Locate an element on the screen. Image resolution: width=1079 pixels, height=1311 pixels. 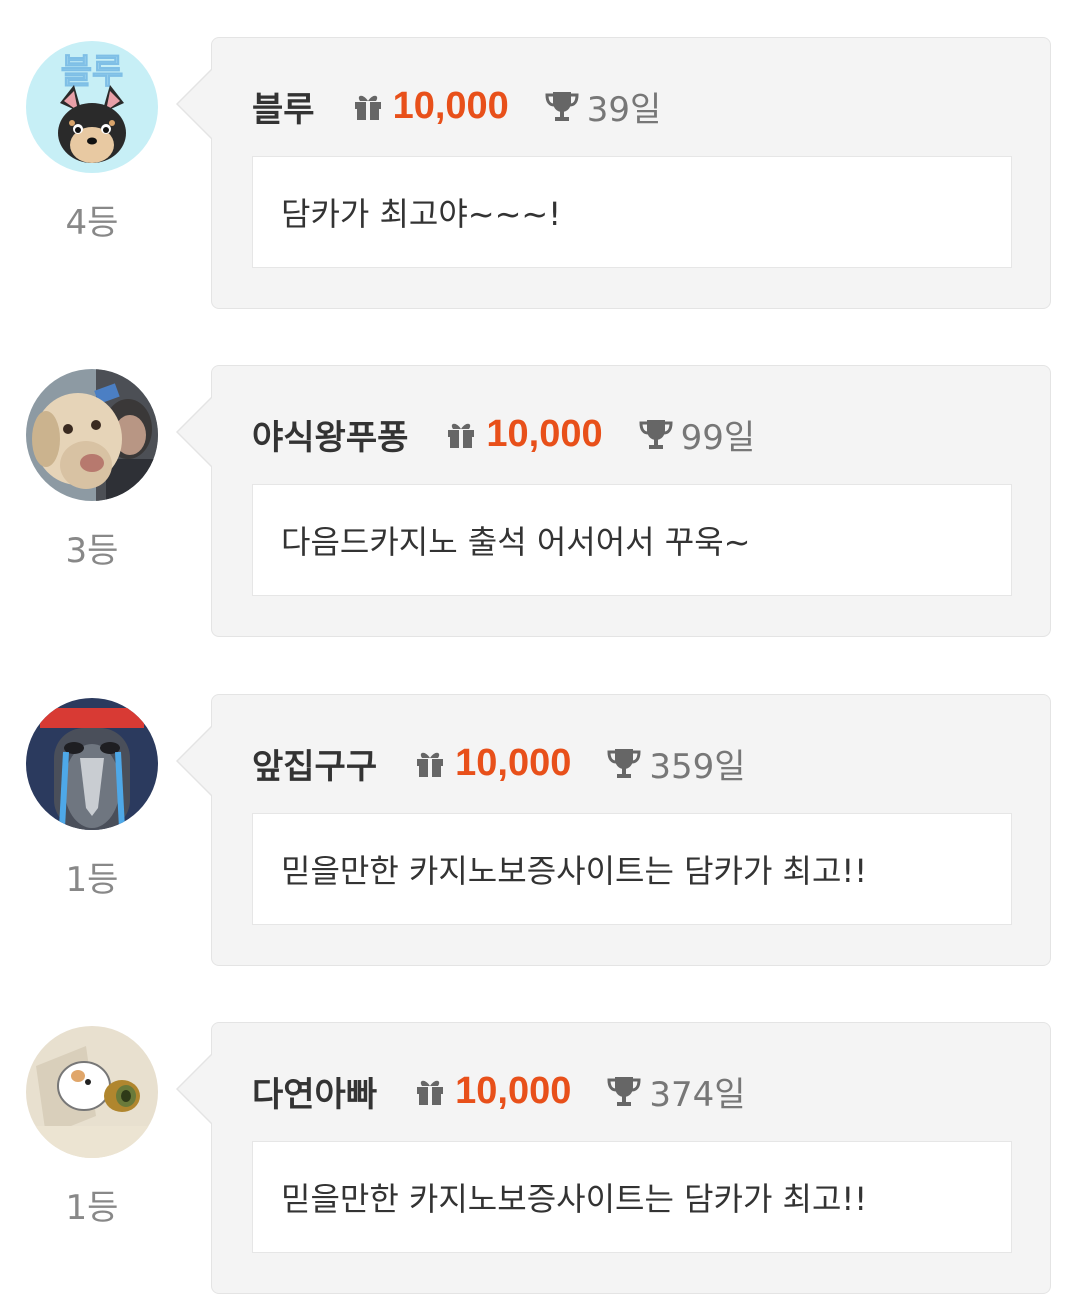
author-column: 블루 4등 is located at coordinates (92, 142).